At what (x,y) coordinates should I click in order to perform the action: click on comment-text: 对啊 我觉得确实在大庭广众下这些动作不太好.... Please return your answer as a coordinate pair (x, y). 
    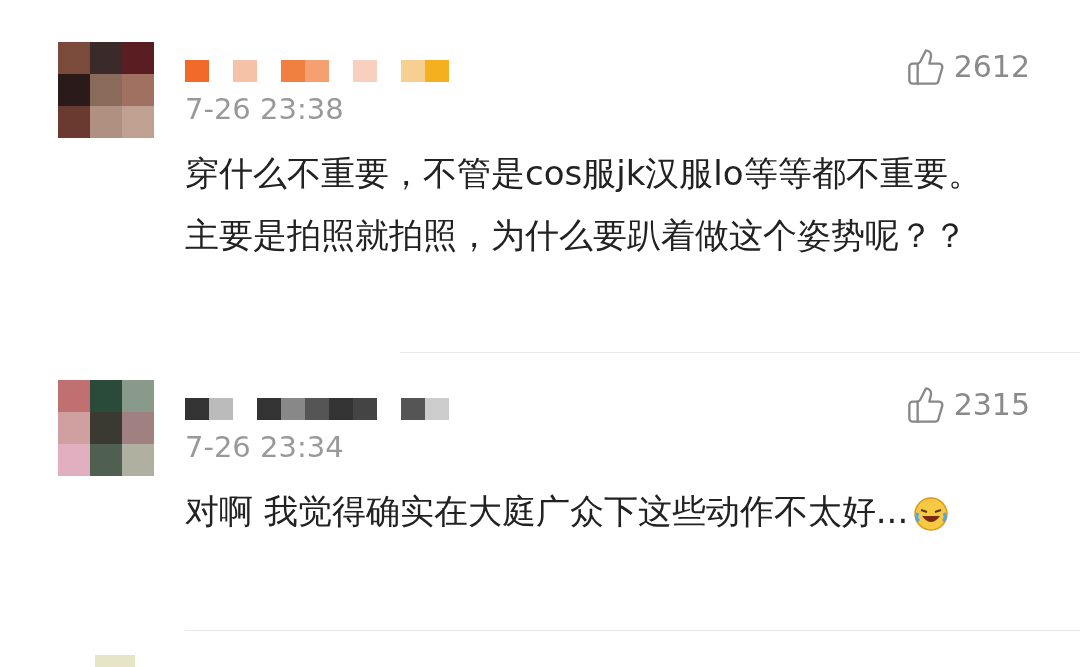
    Looking at the image, I should click on (547, 511).